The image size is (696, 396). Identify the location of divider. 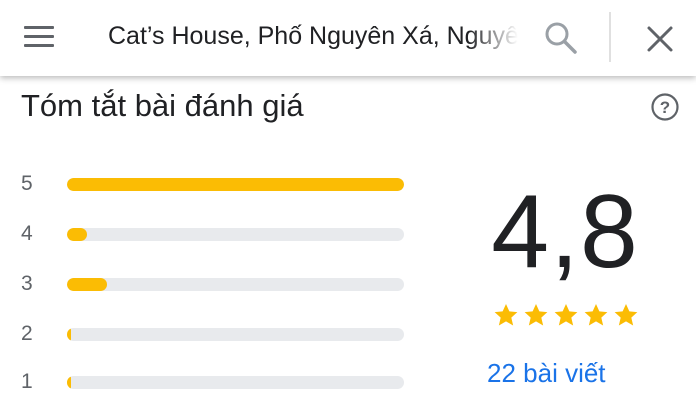
(610, 37).